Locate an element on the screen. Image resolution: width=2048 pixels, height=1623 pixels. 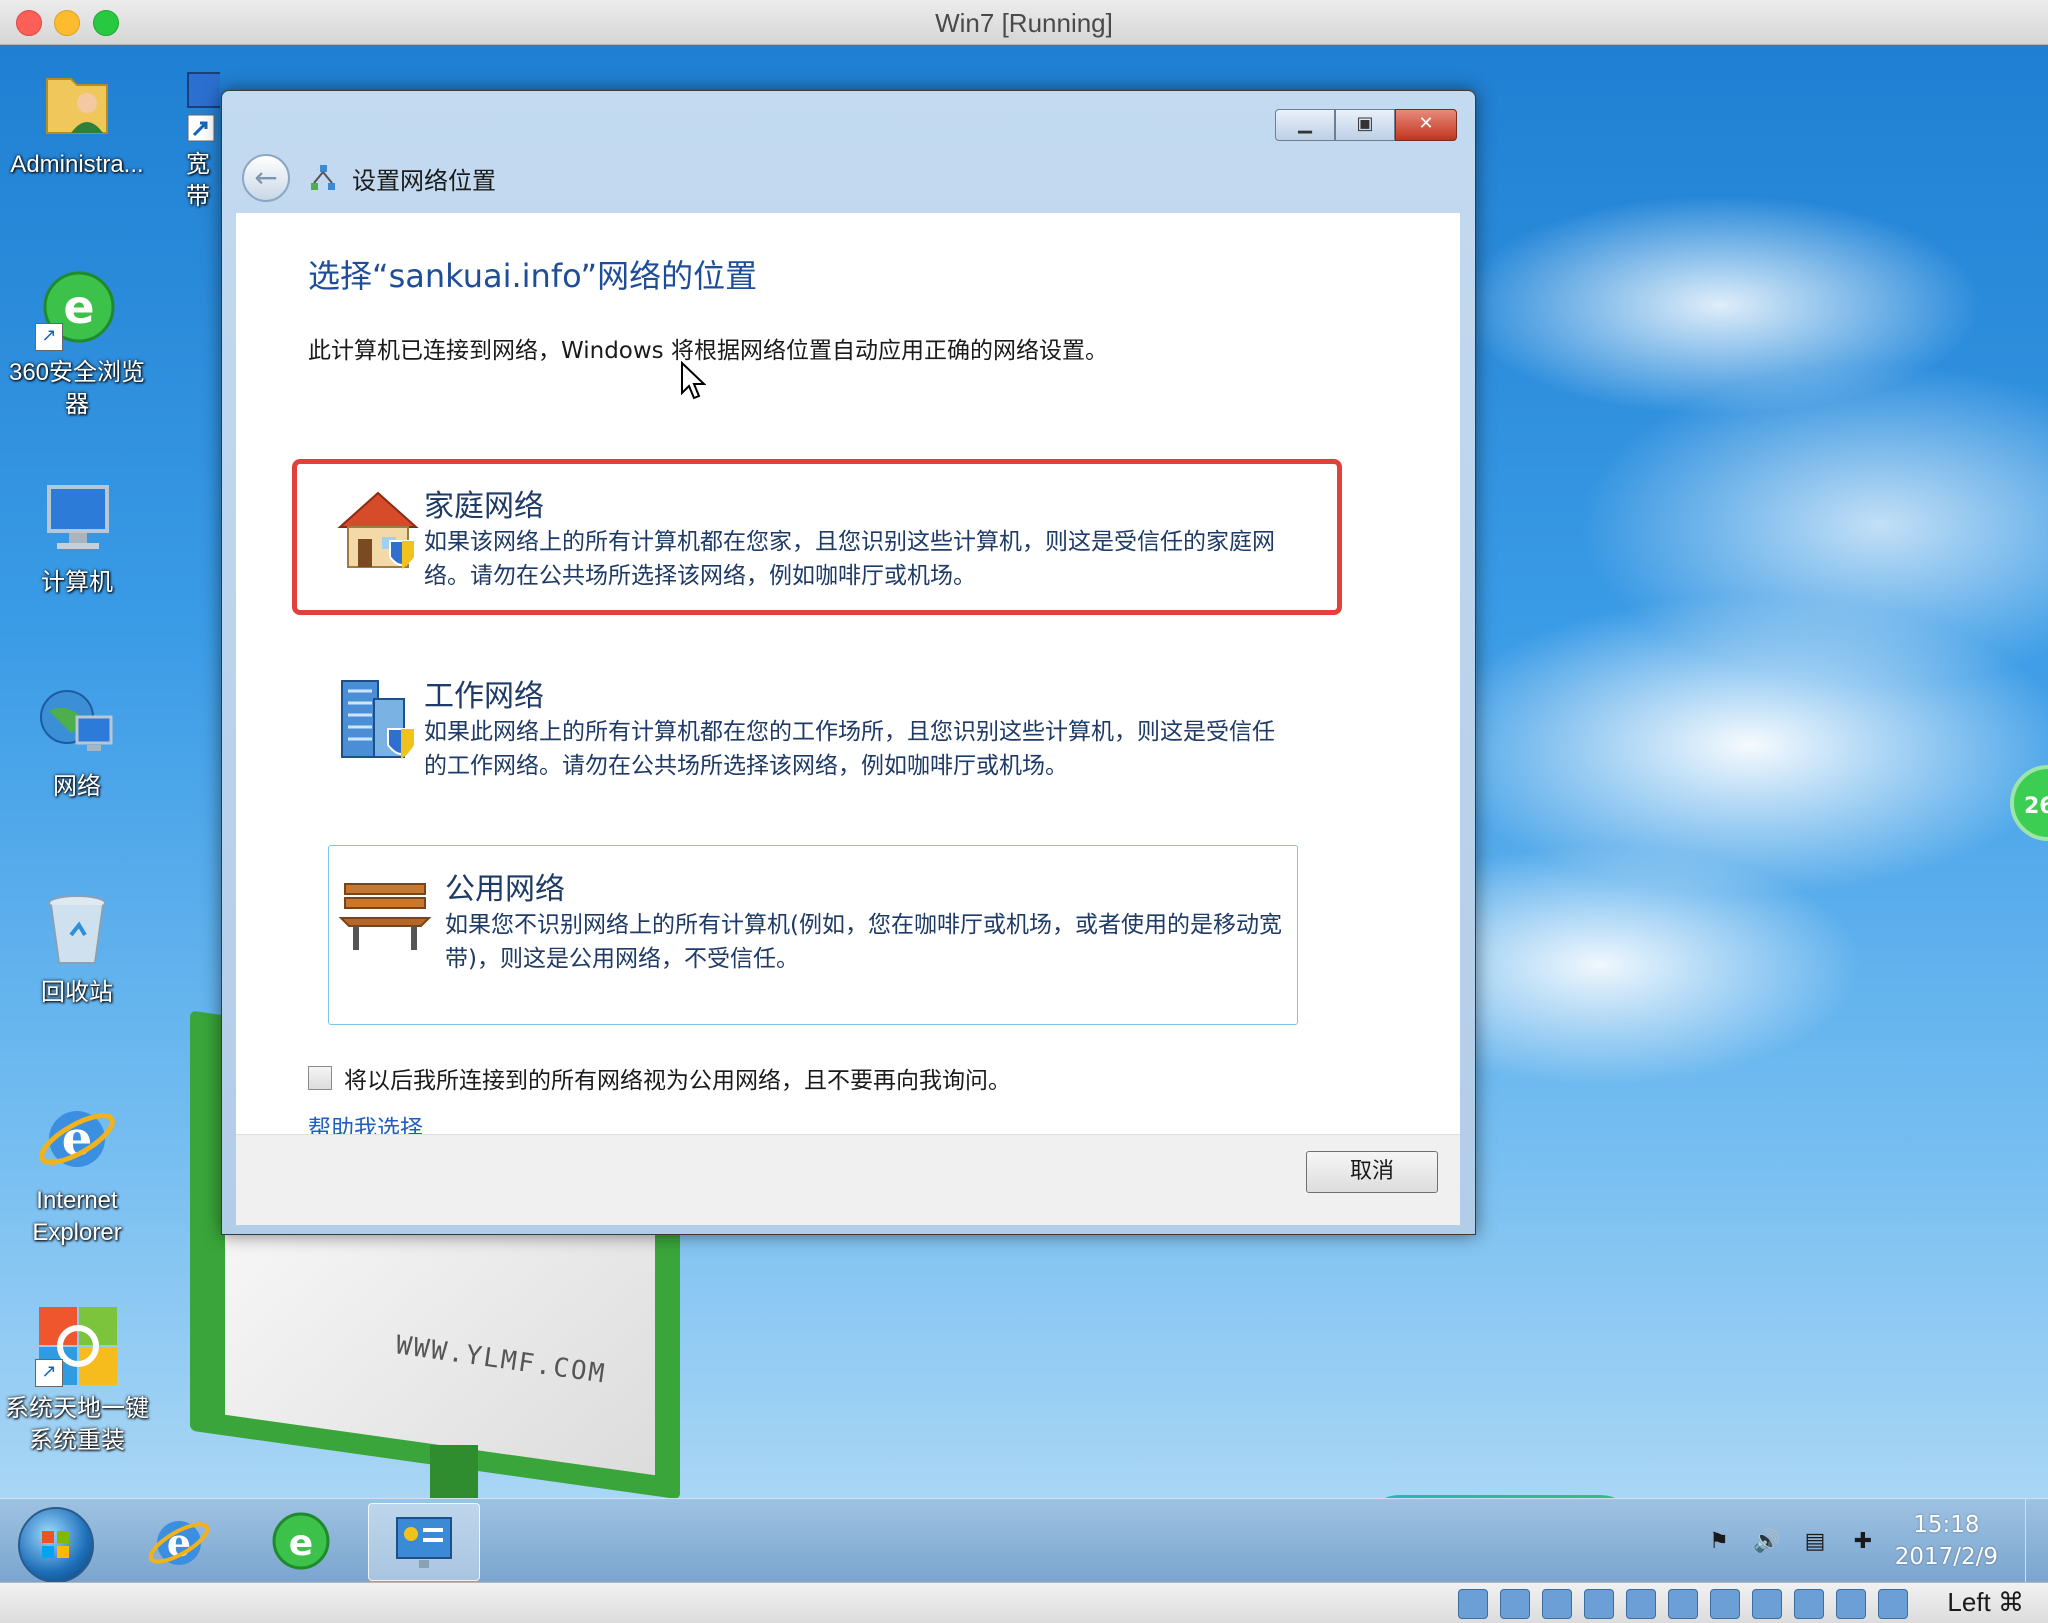
host-window-title: Win7 [Running] is located at coordinates (1024, 23).